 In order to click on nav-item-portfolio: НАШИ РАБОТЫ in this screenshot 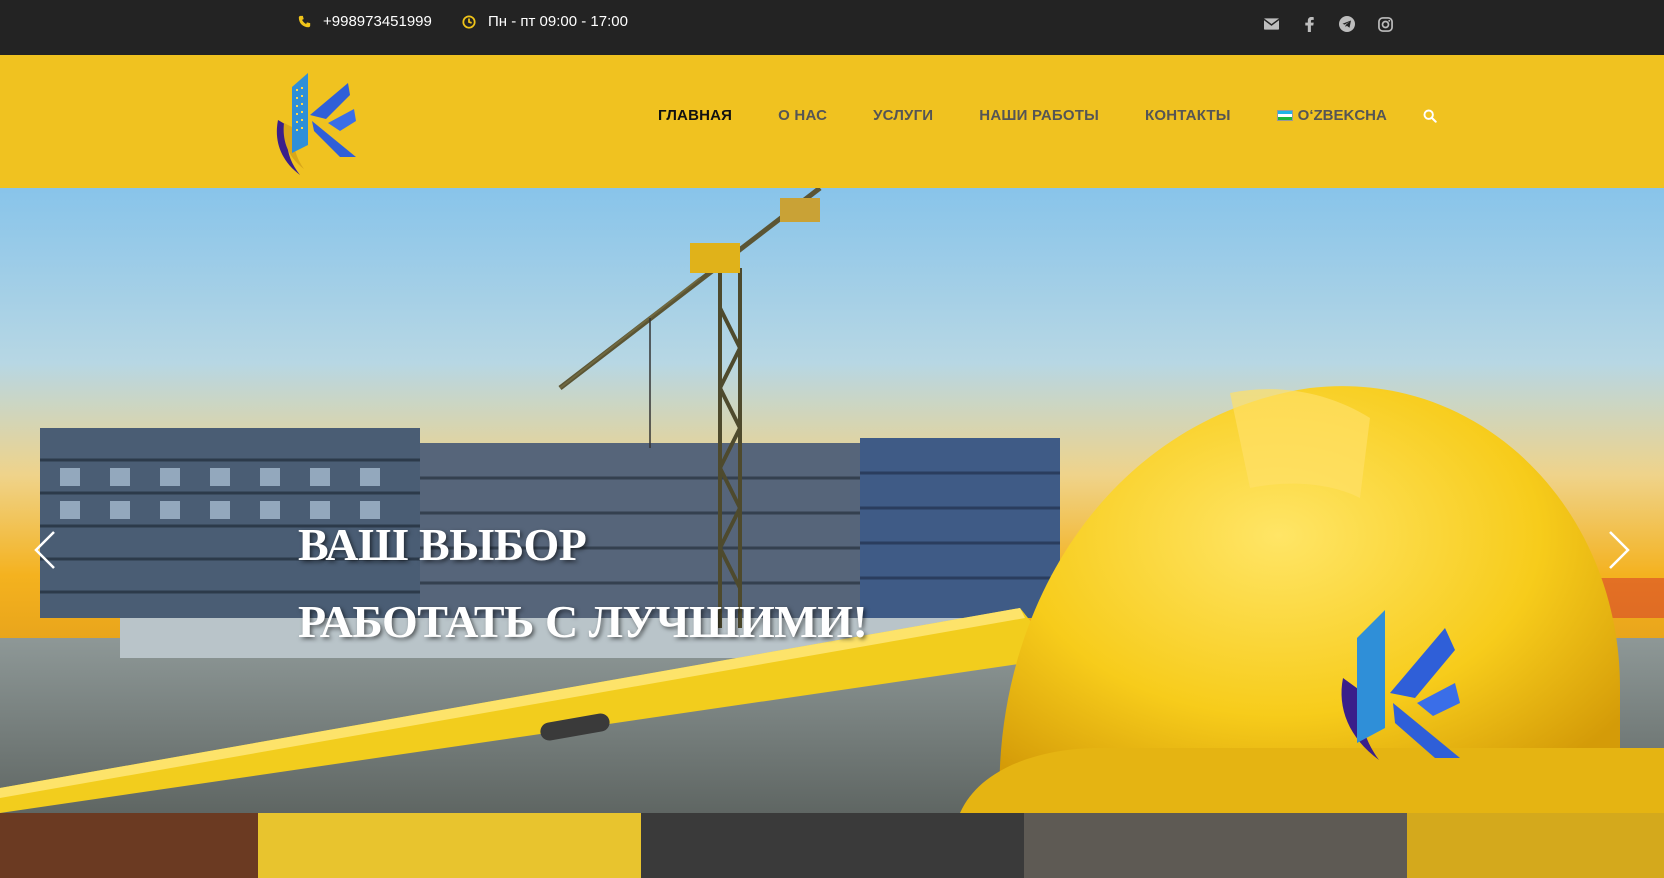, I will do `click(1039, 115)`.